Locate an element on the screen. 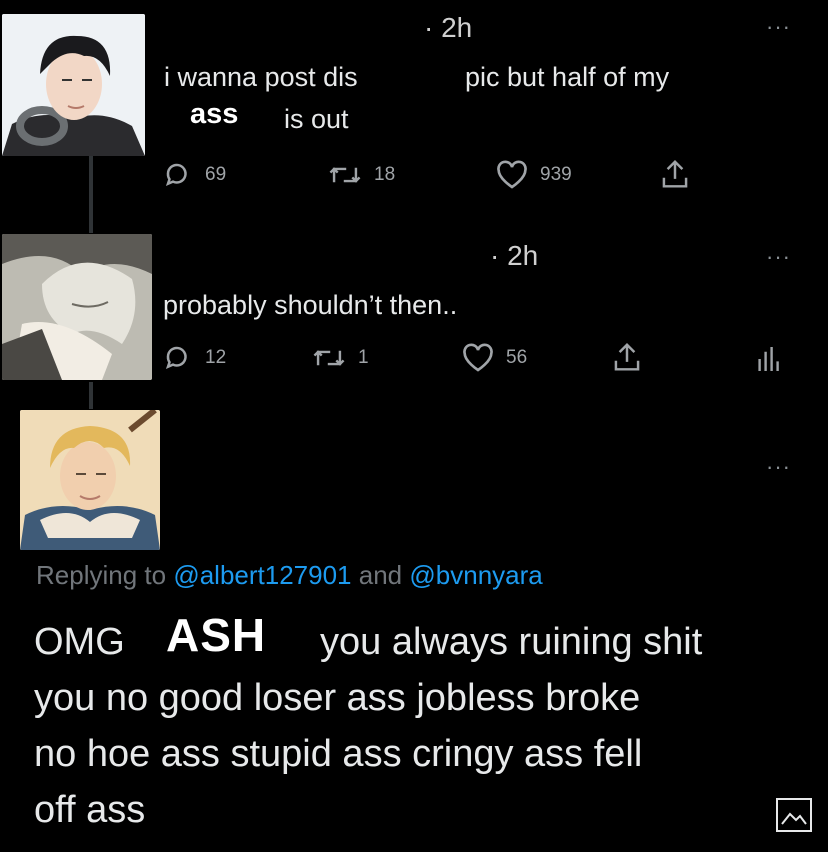 This screenshot has height=852, width=828. replying-conjunction: and is located at coordinates (380, 575).